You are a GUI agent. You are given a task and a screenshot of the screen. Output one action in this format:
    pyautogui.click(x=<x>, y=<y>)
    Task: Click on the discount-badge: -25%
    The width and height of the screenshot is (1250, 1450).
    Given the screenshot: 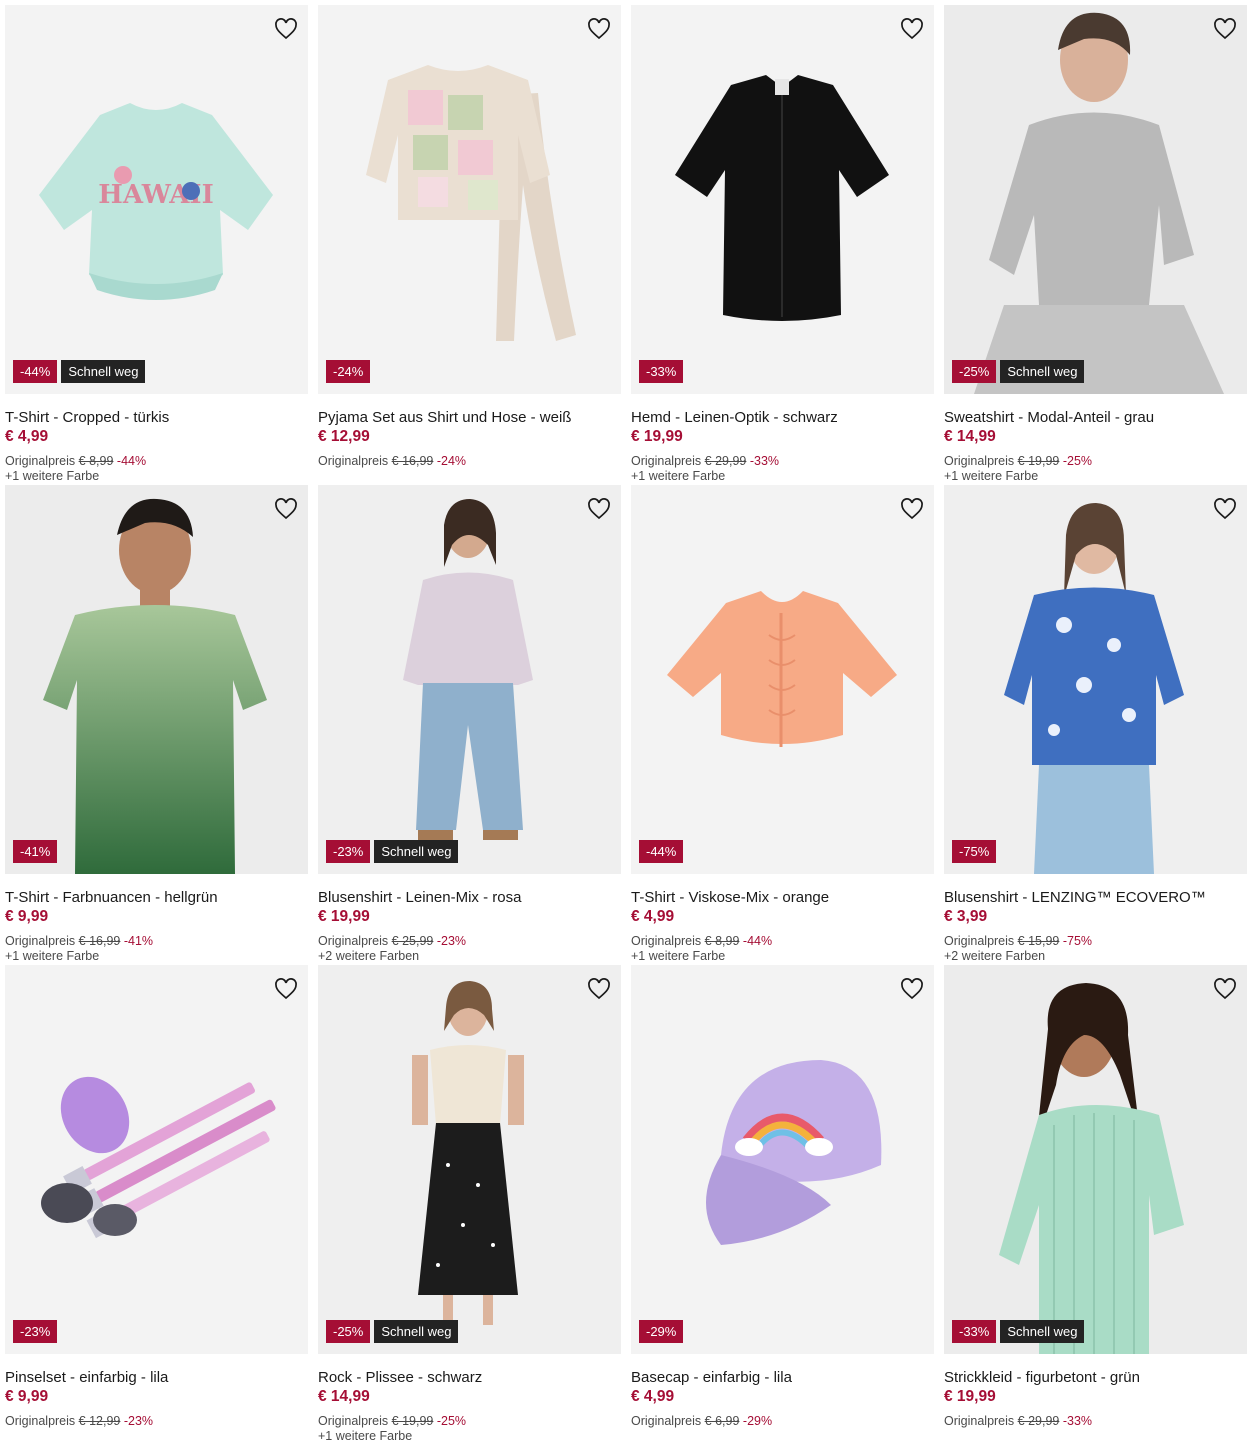 What is the action you would take?
    pyautogui.click(x=974, y=371)
    